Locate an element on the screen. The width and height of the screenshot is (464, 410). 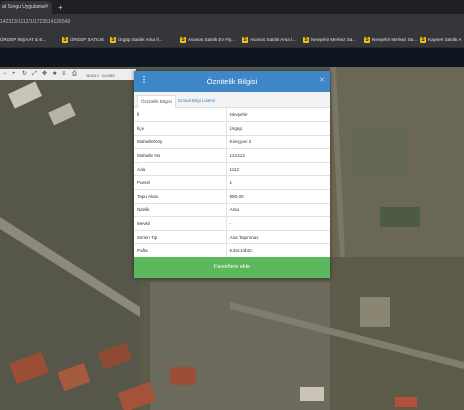
print-icon: ⎙ is located at coordinates (74, 74).